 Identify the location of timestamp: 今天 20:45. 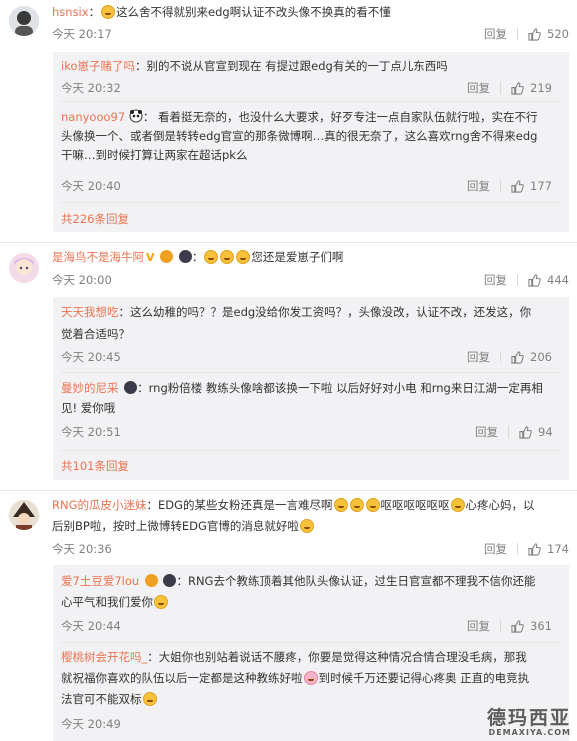
(91, 357).